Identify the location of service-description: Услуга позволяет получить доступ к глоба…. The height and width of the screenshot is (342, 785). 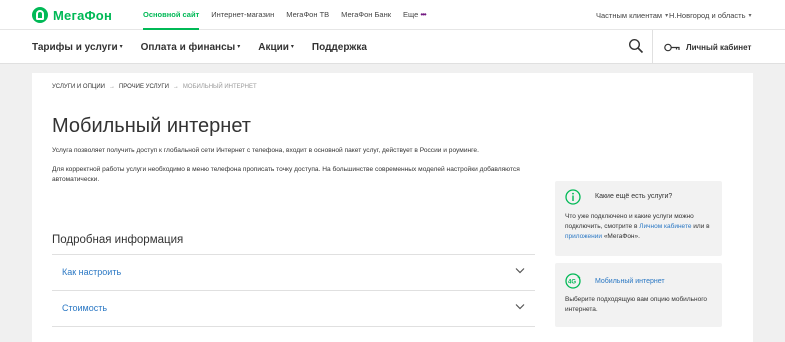
(265, 150).